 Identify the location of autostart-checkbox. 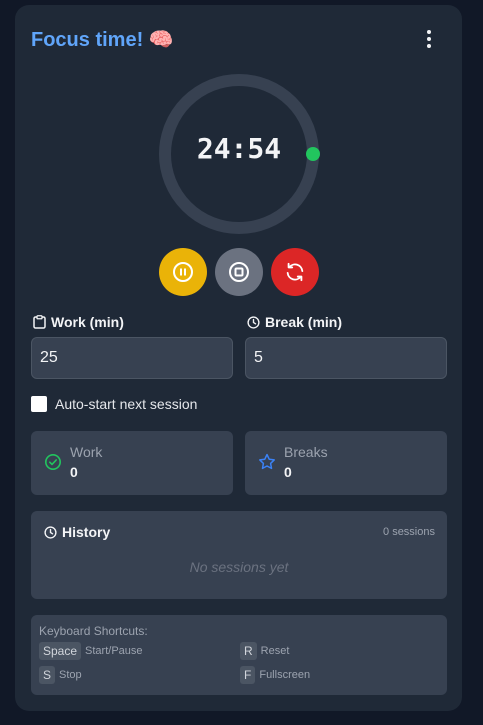
(39, 404).